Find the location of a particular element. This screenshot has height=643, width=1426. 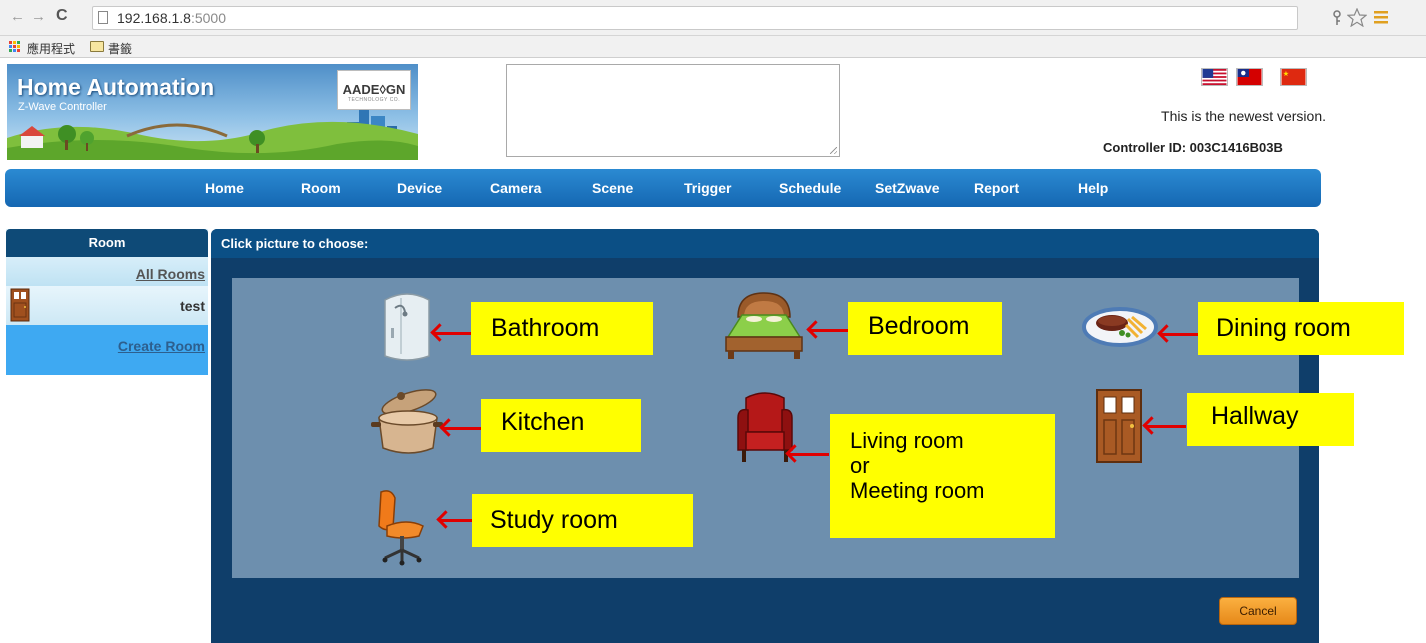

dialog-title: Click picture to choose: is located at coordinates (295, 243).